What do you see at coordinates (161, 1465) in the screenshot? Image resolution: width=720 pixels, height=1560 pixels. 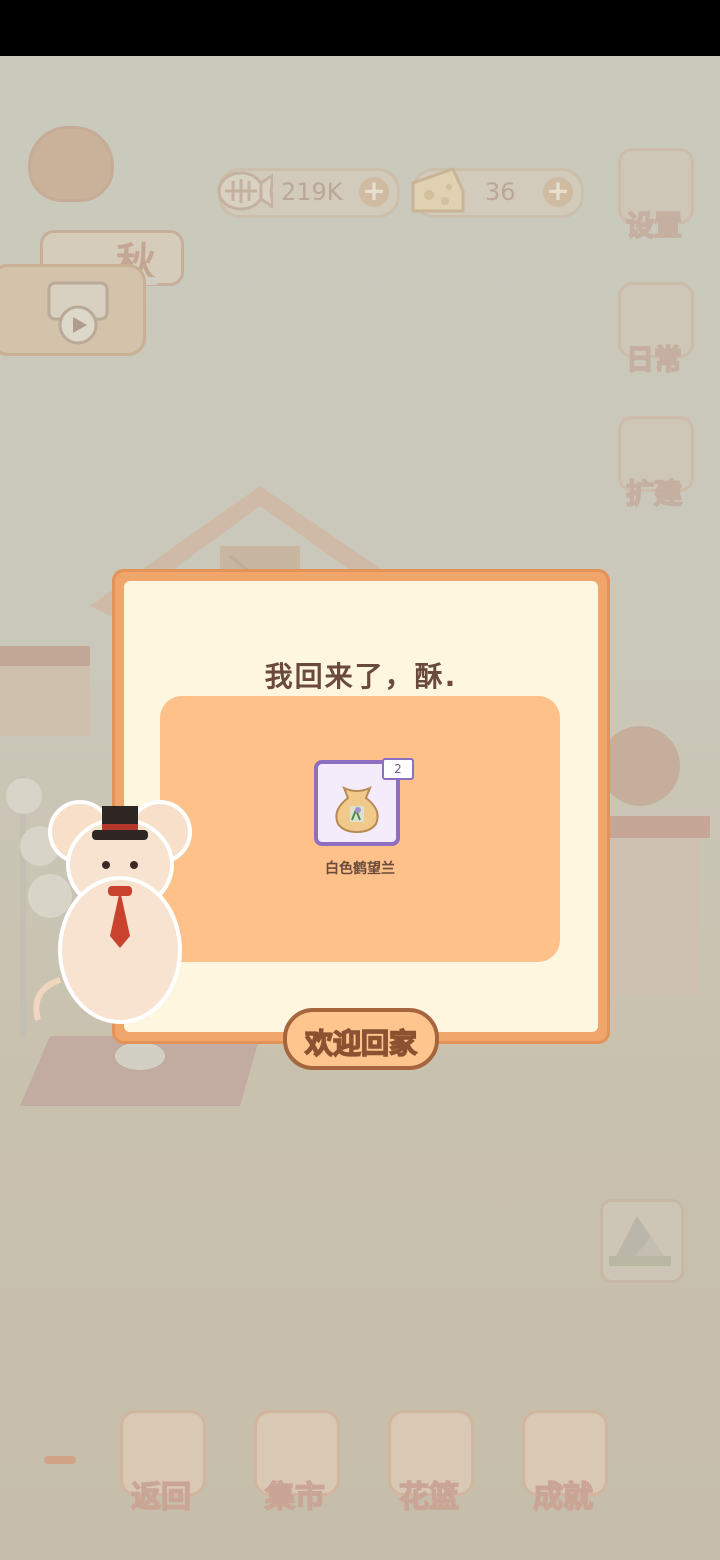 I see `nav-back: 返回` at bounding box center [161, 1465].